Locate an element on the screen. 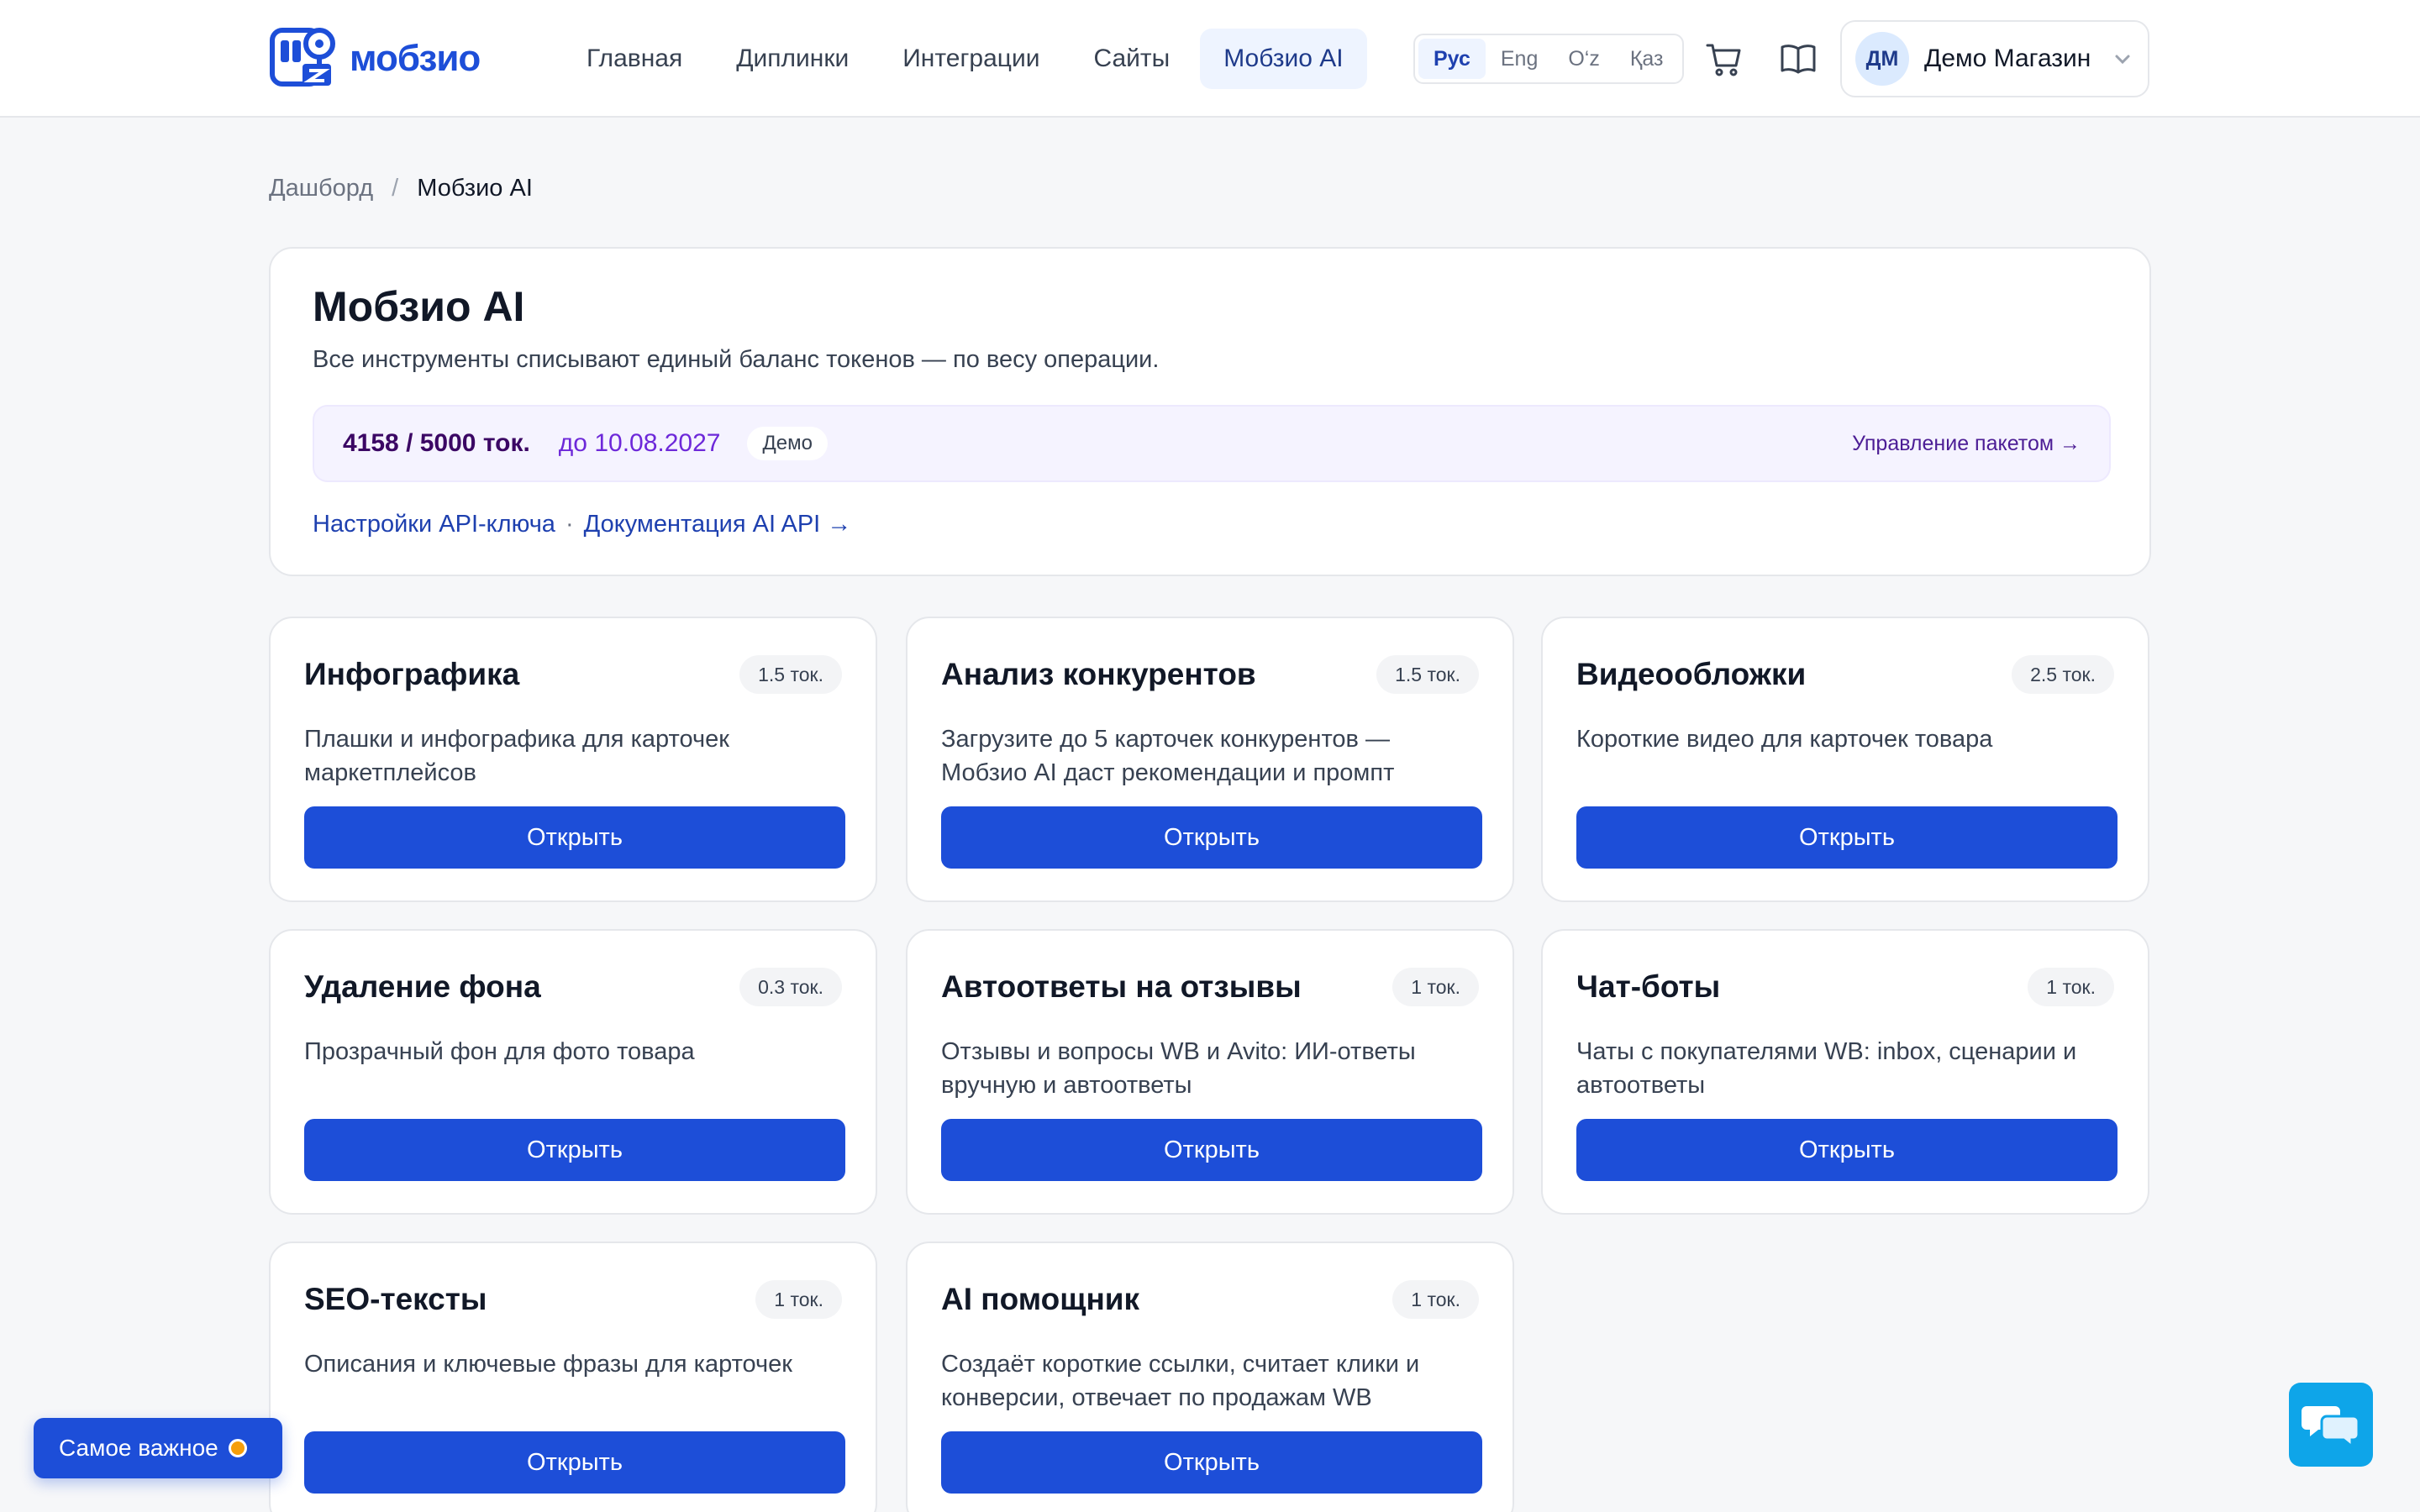 Image resolution: width=2420 pixels, height=1512 pixels. open-review-autoreplies-button: Открыть is located at coordinates (1211, 1150).